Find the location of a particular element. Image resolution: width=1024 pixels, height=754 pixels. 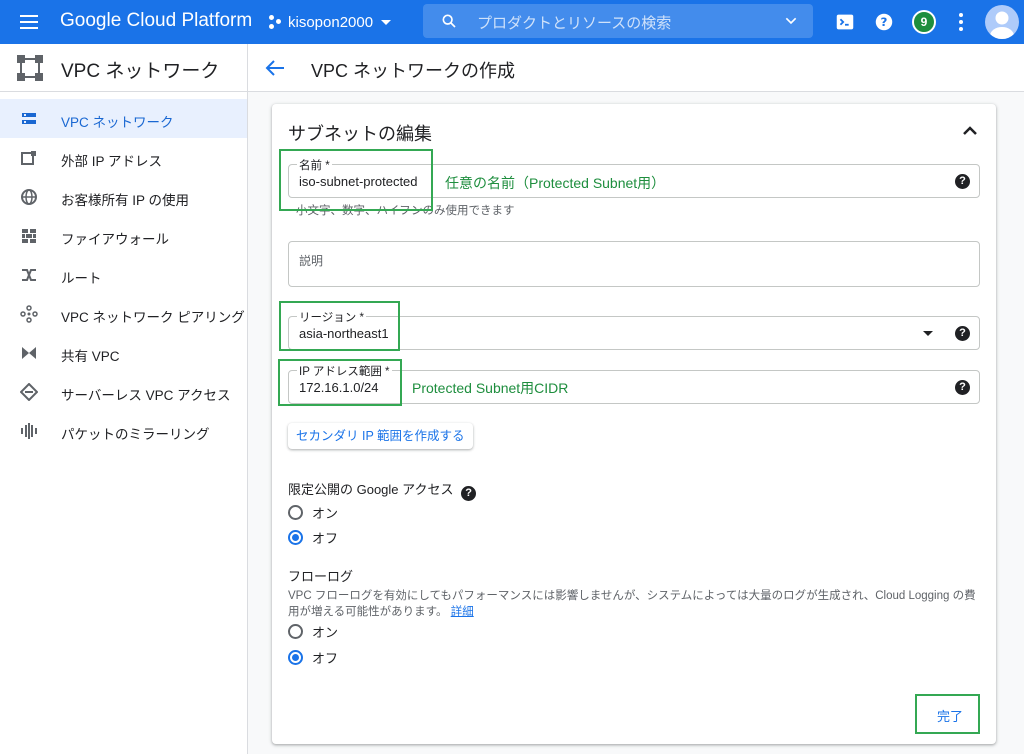

back-arrow-icon is located at coordinates (275, 68).